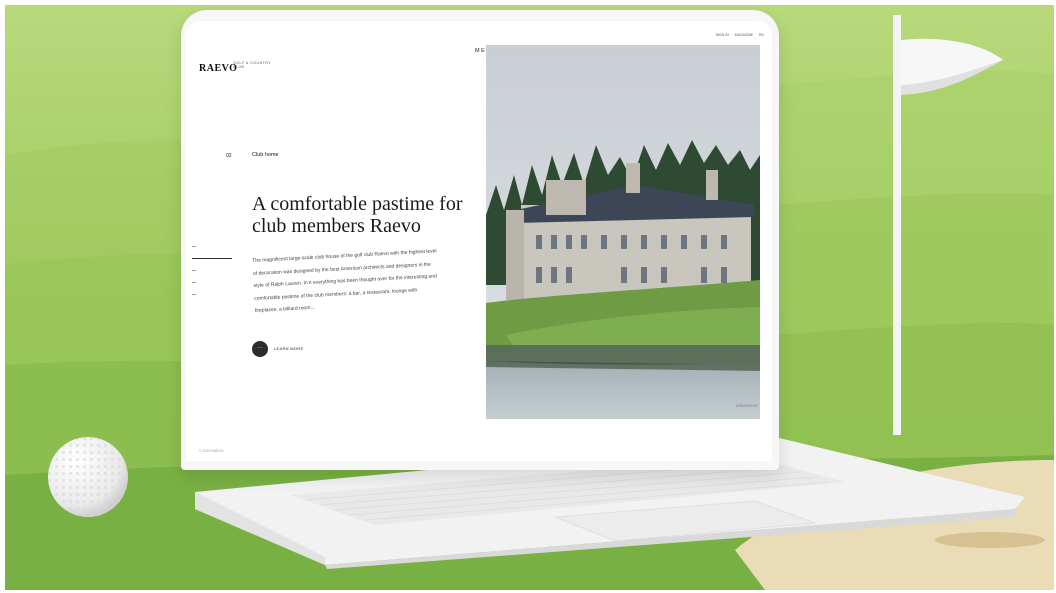 Image resolution: width=1056 pixels, height=593 pixels. What do you see at coordinates (252, 65) in the screenshot?
I see `site-logo-subtitle: GOLF & COUNTRY CLUB` at bounding box center [252, 65].